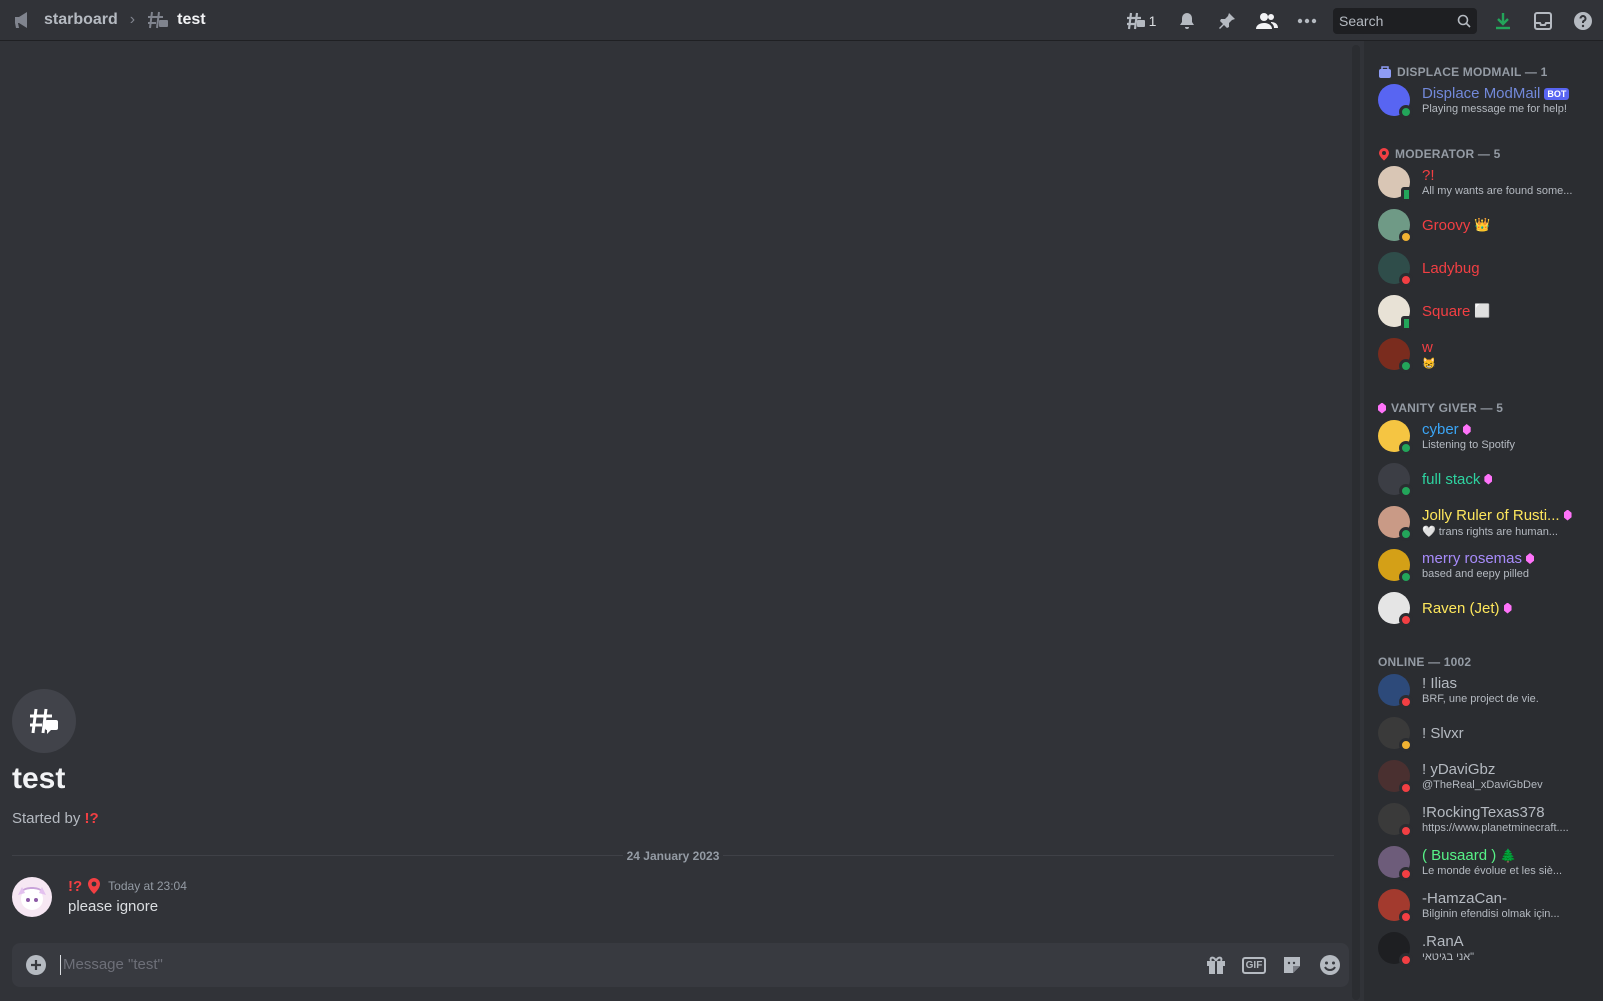 The height and width of the screenshot is (1001, 1603). Describe the element at coordinates (1141, 20) in the screenshot. I see `threads-button: 1` at that location.